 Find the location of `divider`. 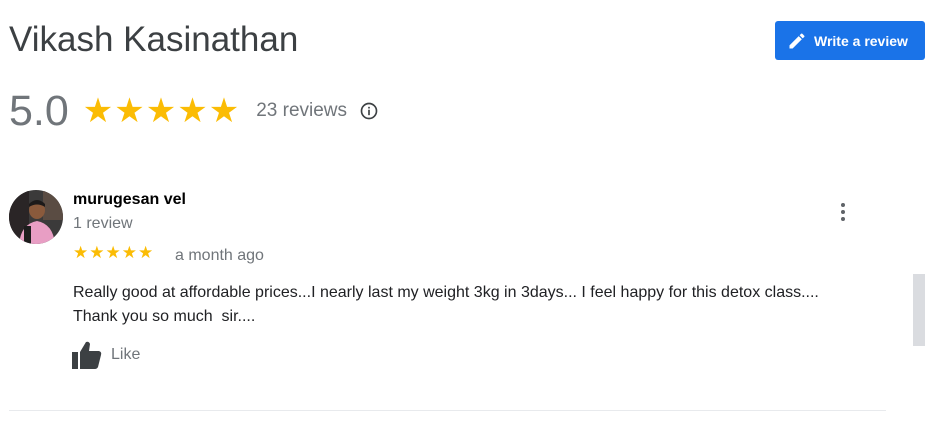

divider is located at coordinates (447, 410).